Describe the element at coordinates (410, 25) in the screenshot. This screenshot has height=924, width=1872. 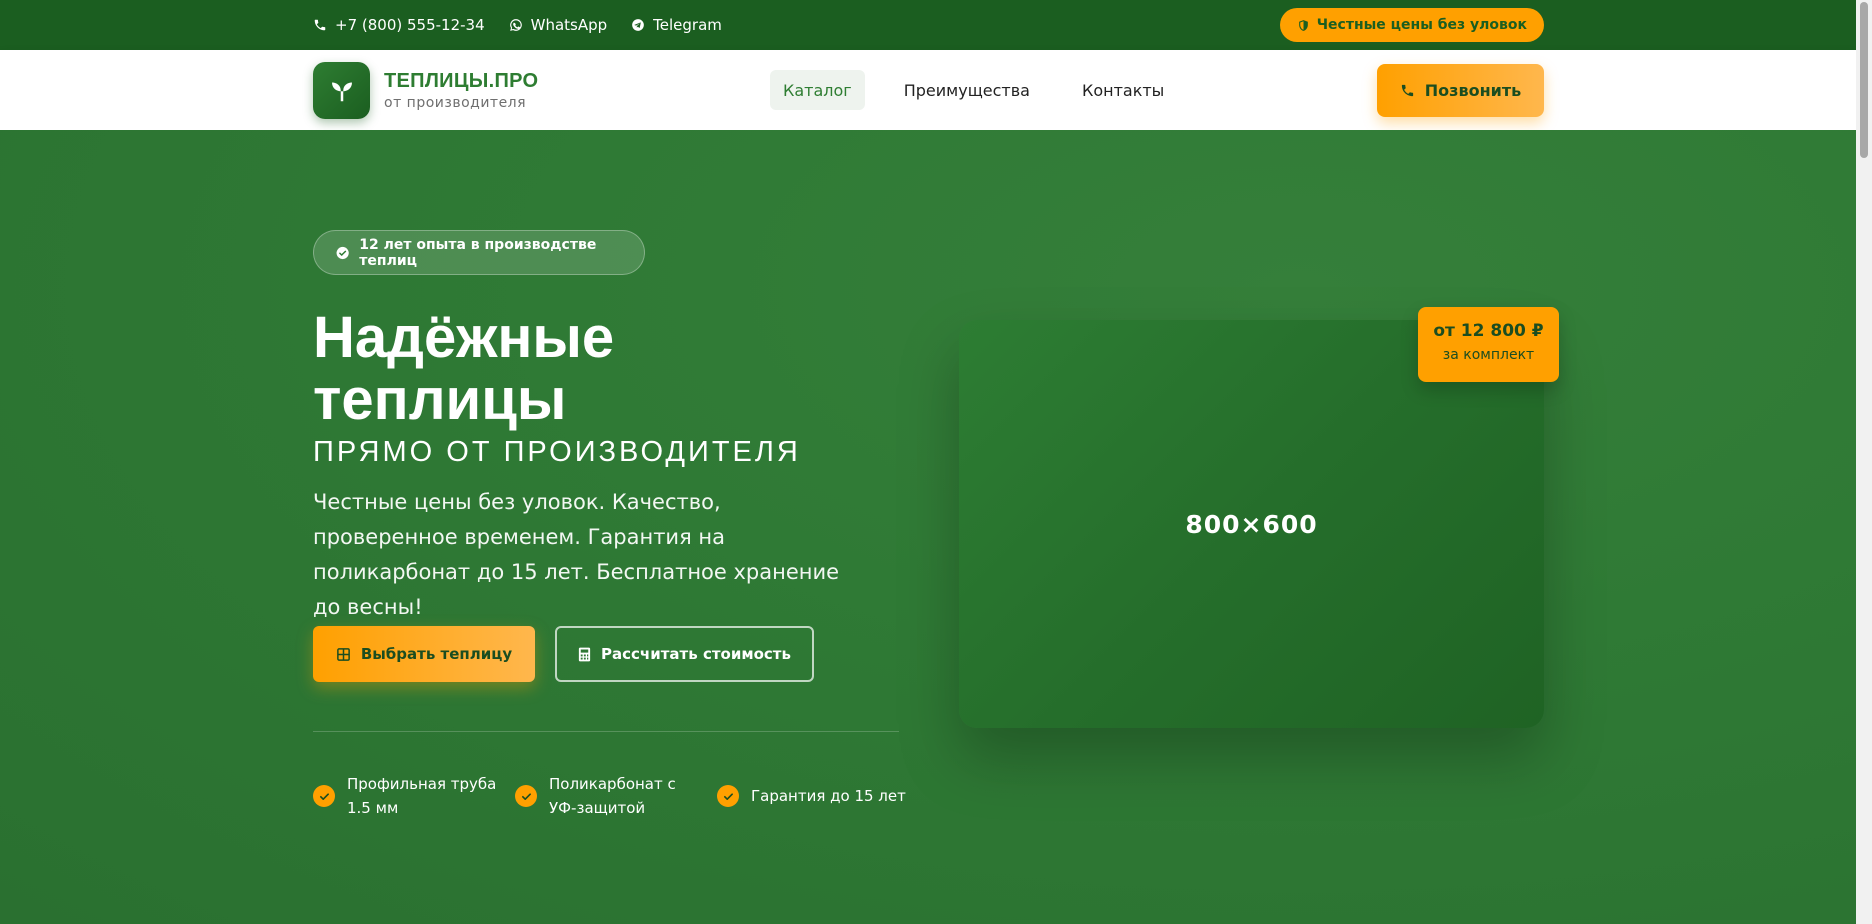
I see `phone-number: +7 (800) 555-12-34` at that location.